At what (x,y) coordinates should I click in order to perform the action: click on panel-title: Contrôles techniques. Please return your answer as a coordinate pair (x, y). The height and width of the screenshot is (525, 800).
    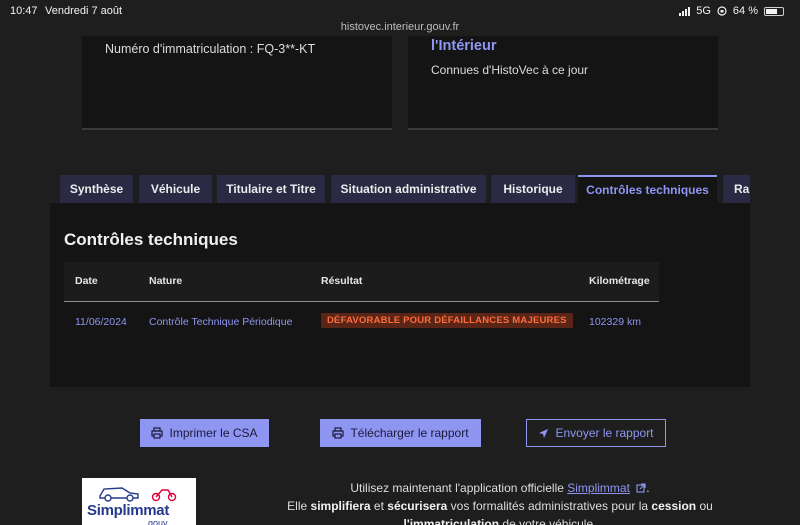
    Looking at the image, I should click on (151, 239).